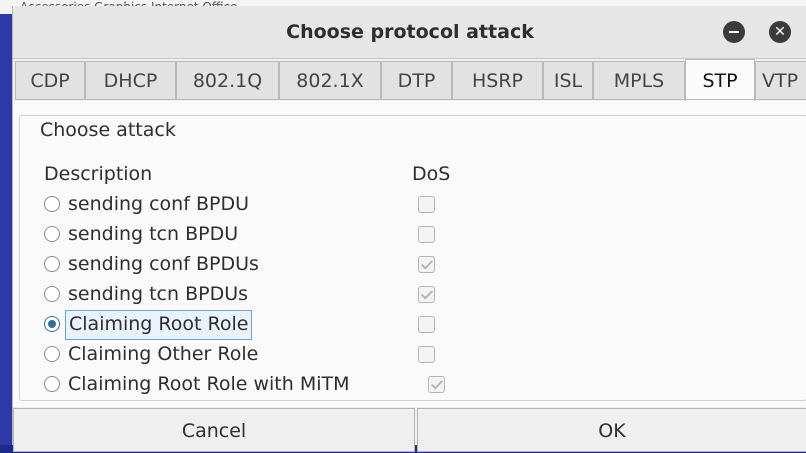  Describe the element at coordinates (163, 354) in the screenshot. I see `attack-label: Claiming Other Role` at that location.